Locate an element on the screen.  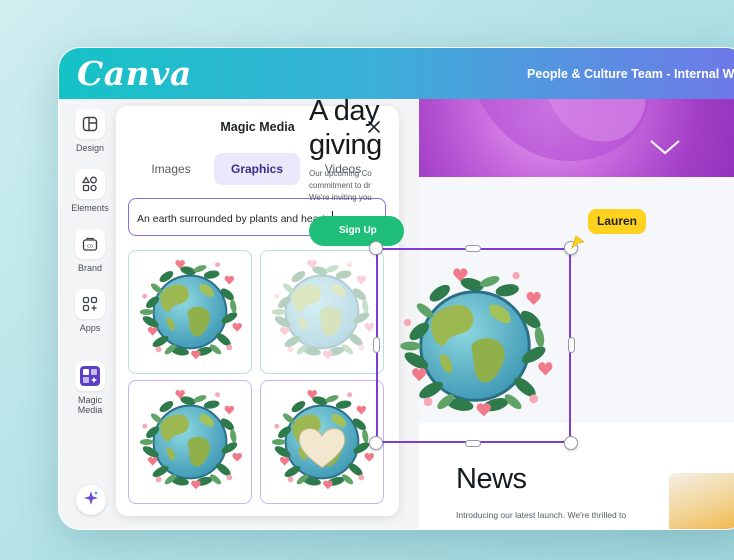
rail-label-brand: Brand is located at coordinates (90, 268).